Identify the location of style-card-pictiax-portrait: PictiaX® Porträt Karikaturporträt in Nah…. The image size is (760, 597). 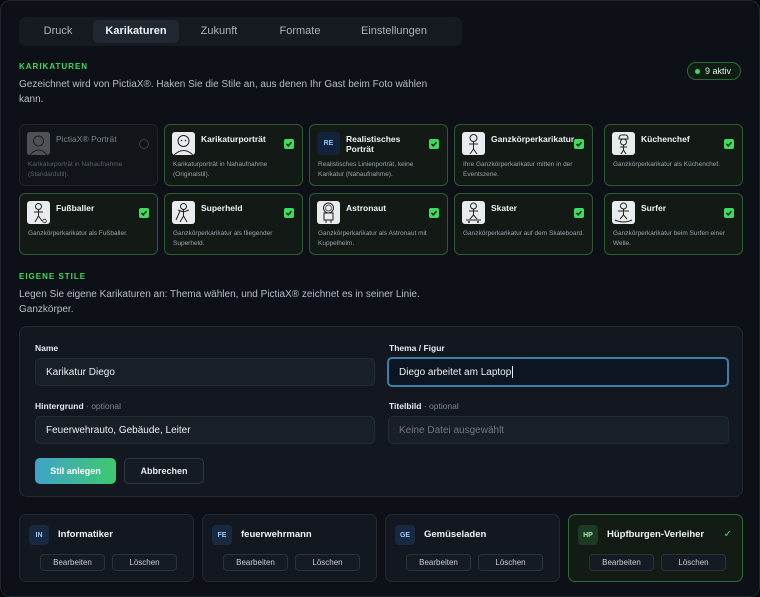
(88, 155).